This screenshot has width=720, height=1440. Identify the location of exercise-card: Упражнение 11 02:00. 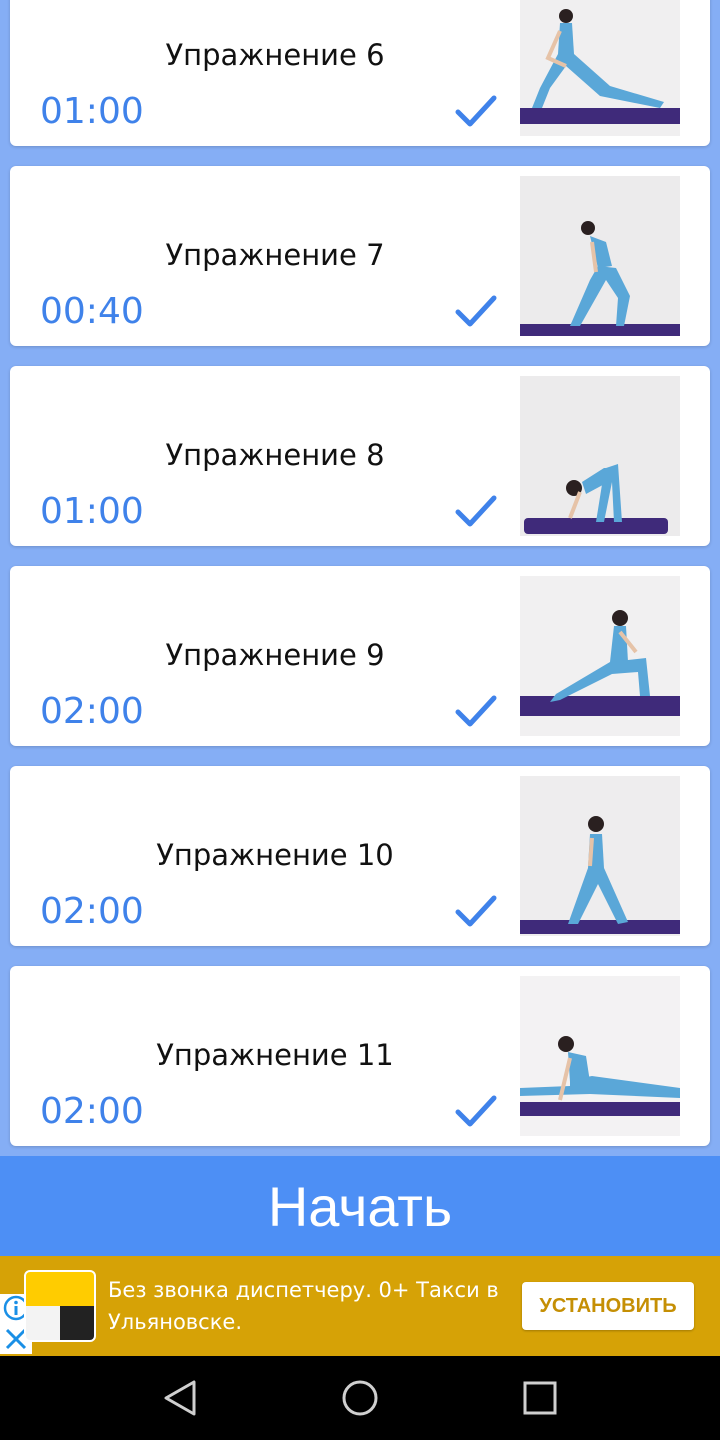
(360, 1056).